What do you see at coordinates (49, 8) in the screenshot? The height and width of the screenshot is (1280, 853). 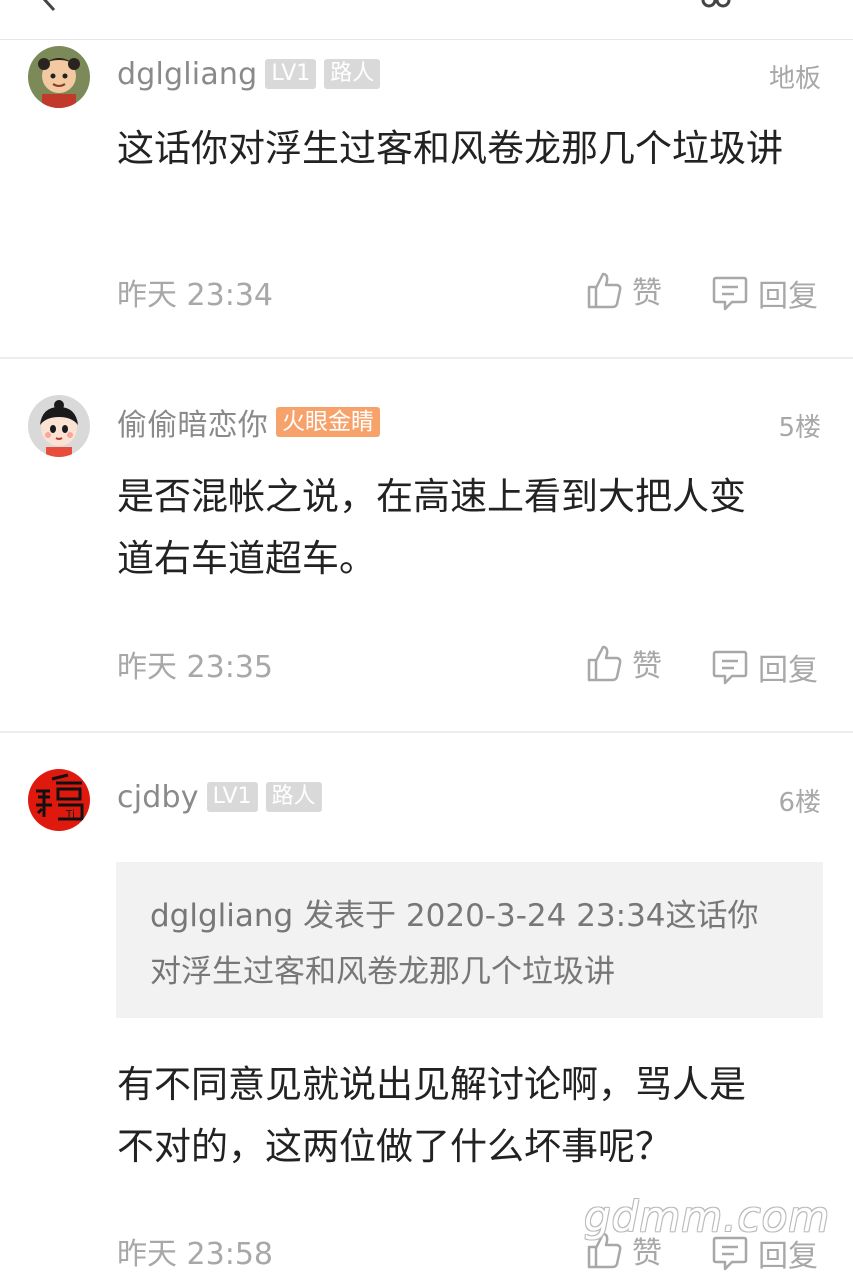 I see `back-arrow-icon` at bounding box center [49, 8].